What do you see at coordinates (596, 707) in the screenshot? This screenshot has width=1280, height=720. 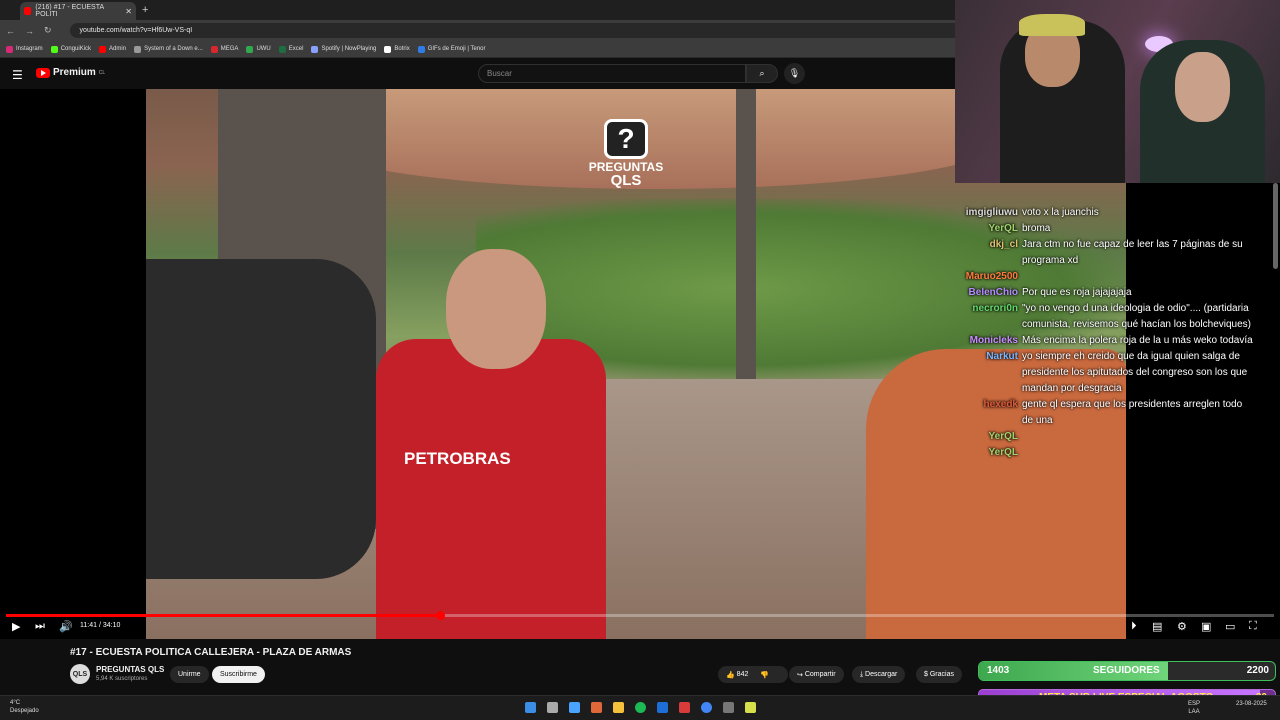 I see `firefox-icon` at bounding box center [596, 707].